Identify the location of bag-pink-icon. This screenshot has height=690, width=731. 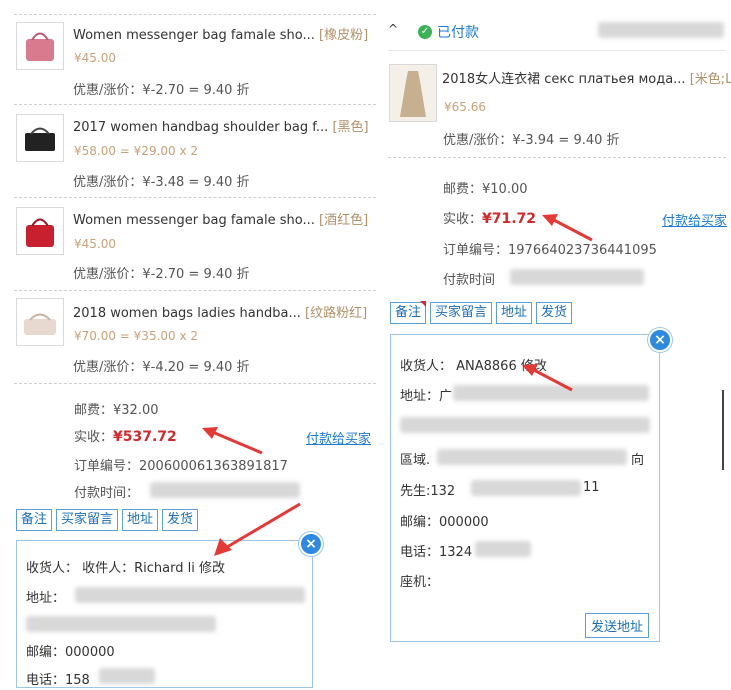
(40, 46).